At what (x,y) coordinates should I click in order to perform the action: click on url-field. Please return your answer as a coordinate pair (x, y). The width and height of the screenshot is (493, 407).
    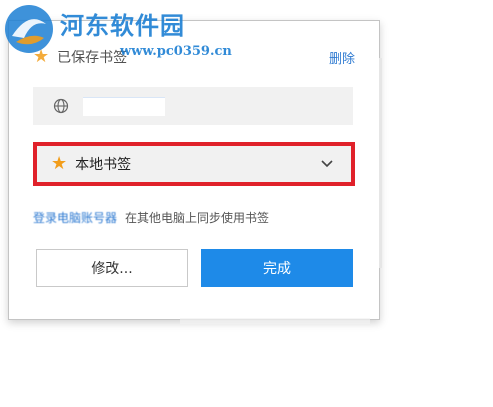
    Looking at the image, I should click on (193, 106).